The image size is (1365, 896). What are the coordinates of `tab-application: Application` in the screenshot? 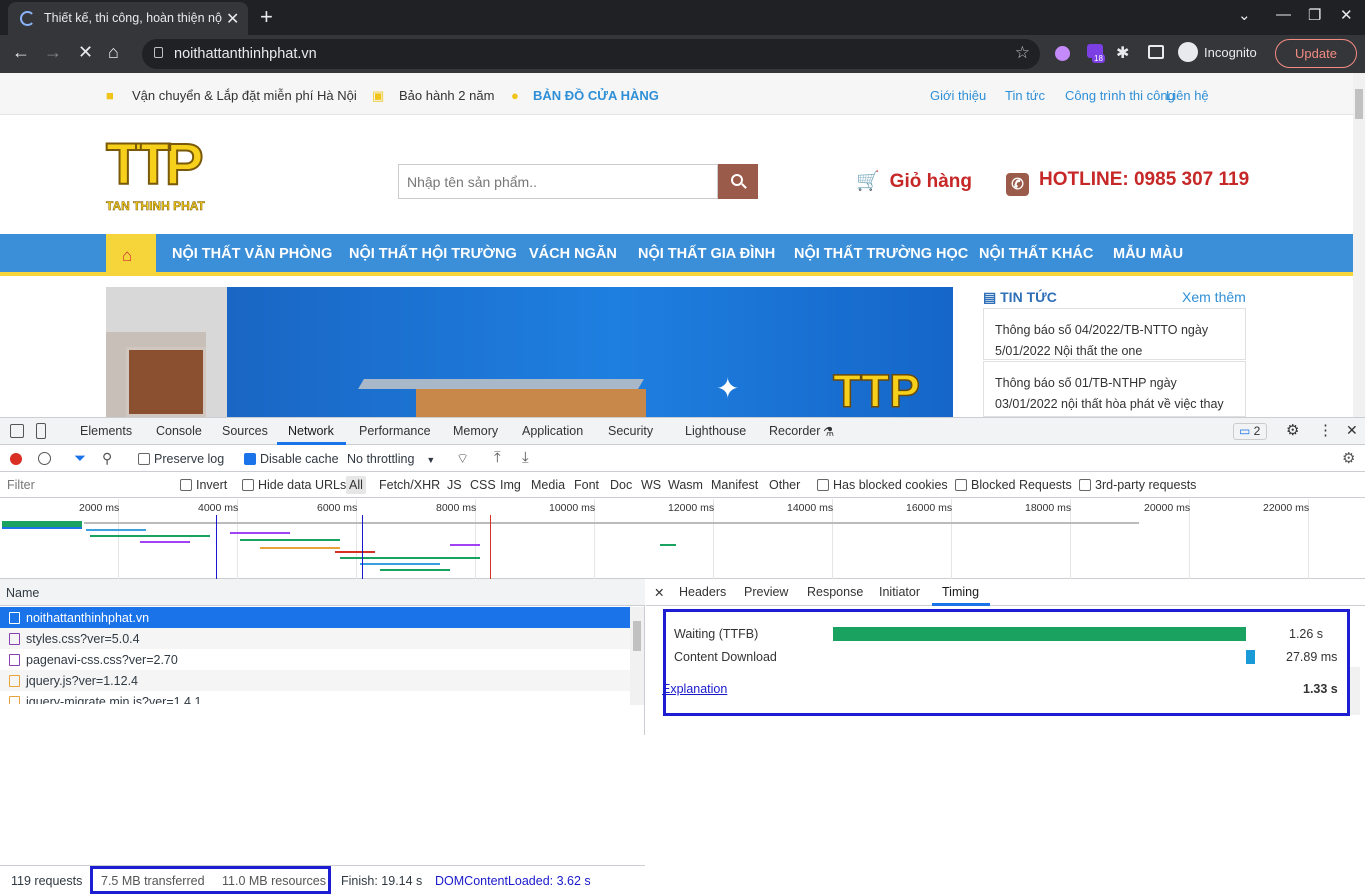 It's located at (552, 431).